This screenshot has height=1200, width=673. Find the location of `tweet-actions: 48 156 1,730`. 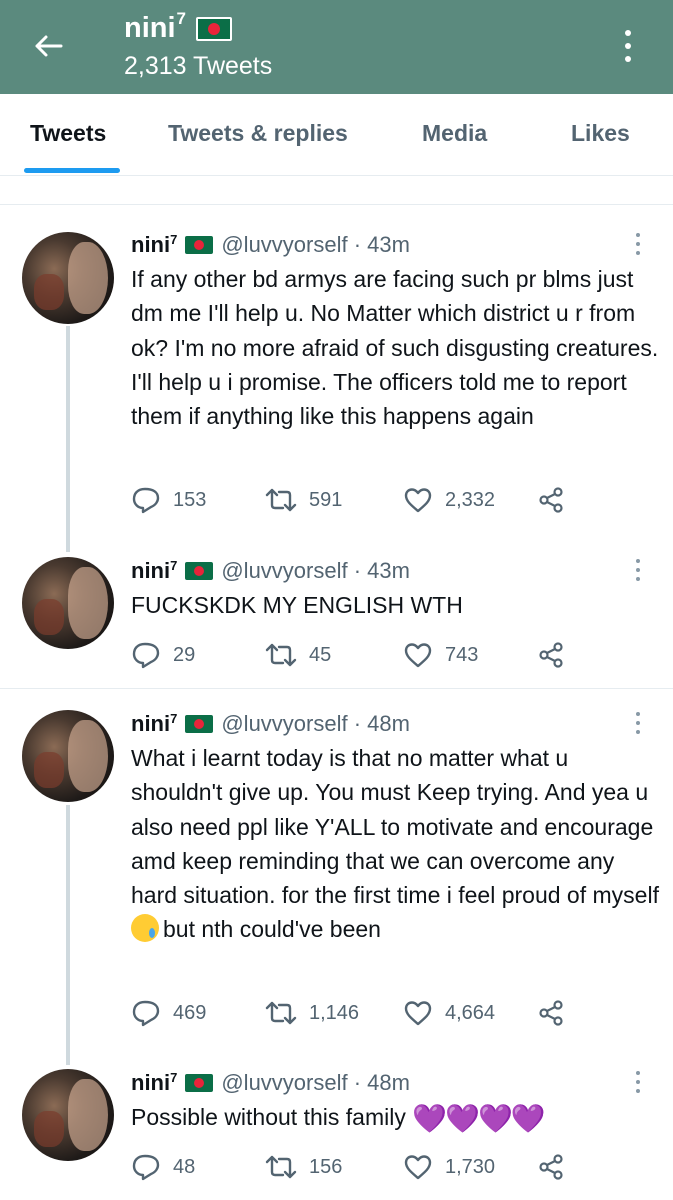

tweet-actions: 48 156 1,730 is located at coordinates (356, 1167).